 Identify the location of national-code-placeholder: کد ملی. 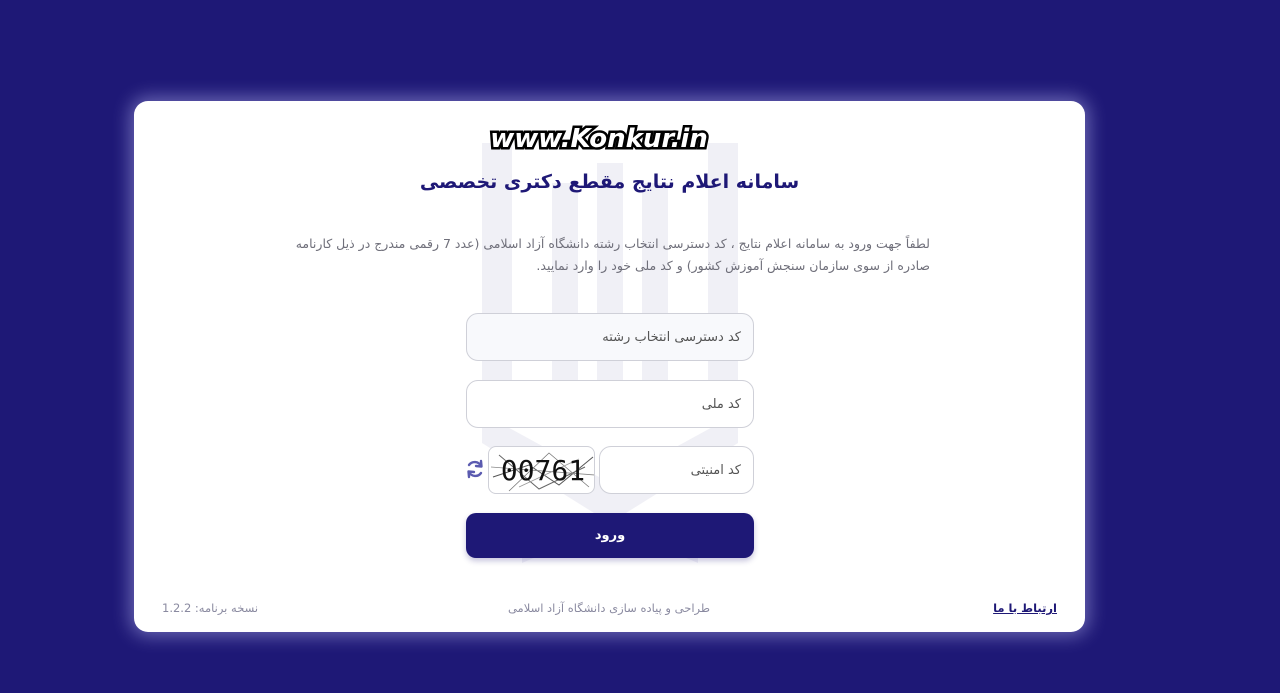
(721, 404).